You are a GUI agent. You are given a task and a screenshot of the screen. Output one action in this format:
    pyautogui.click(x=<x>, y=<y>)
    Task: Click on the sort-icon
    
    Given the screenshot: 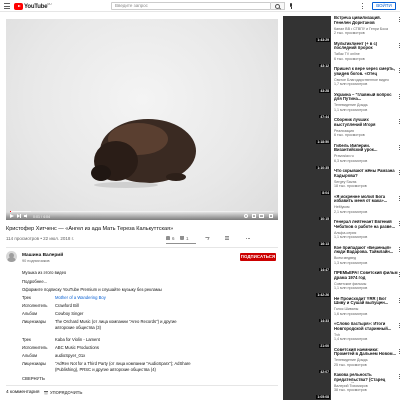 What is the action you would take?
    pyautogui.click(x=46, y=392)
    